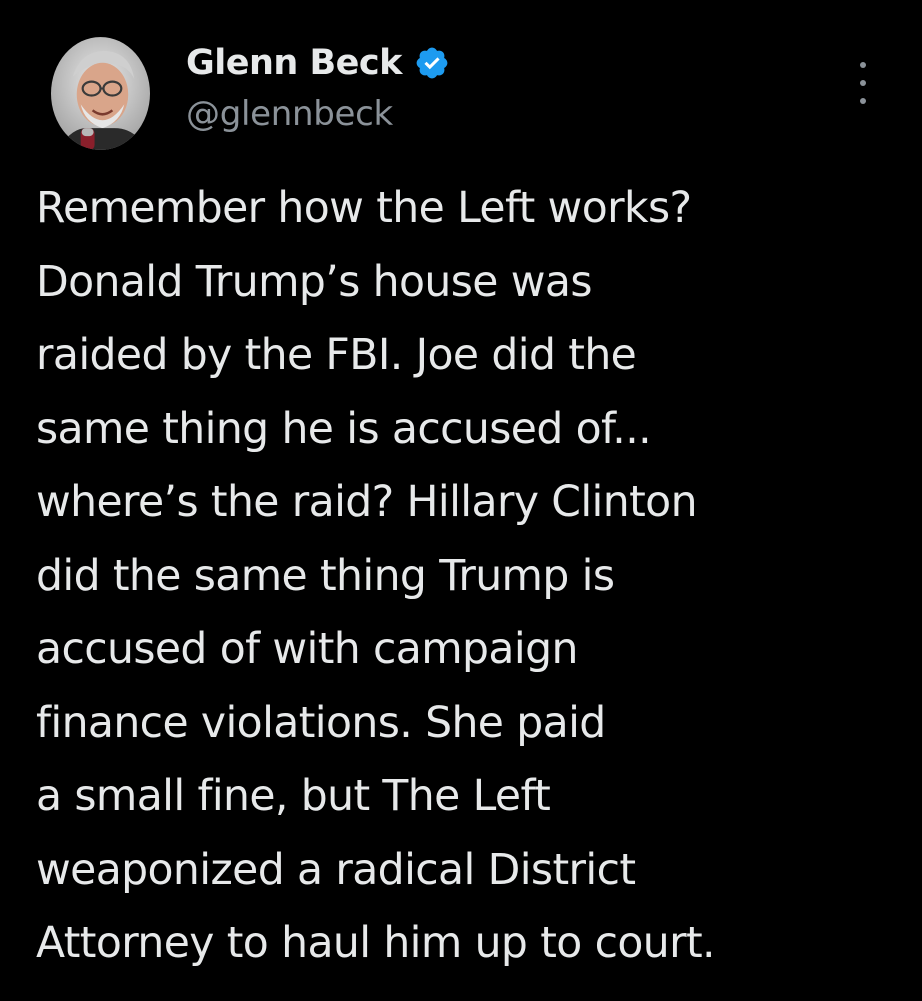  I want to click on author-avatar, so click(100, 93).